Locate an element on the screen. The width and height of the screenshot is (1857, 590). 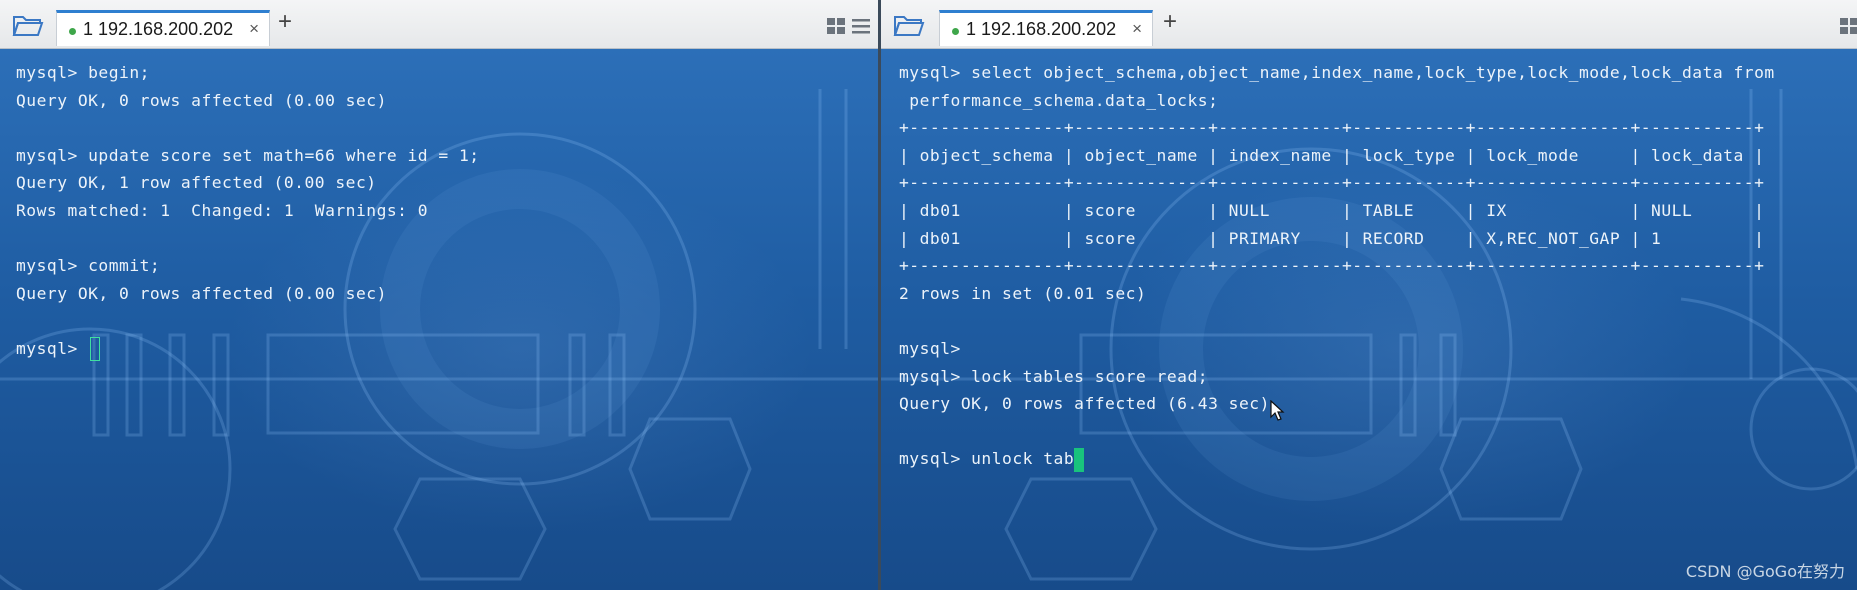
command-input-text: mysql> unlock tab is located at coordinates (987, 459).